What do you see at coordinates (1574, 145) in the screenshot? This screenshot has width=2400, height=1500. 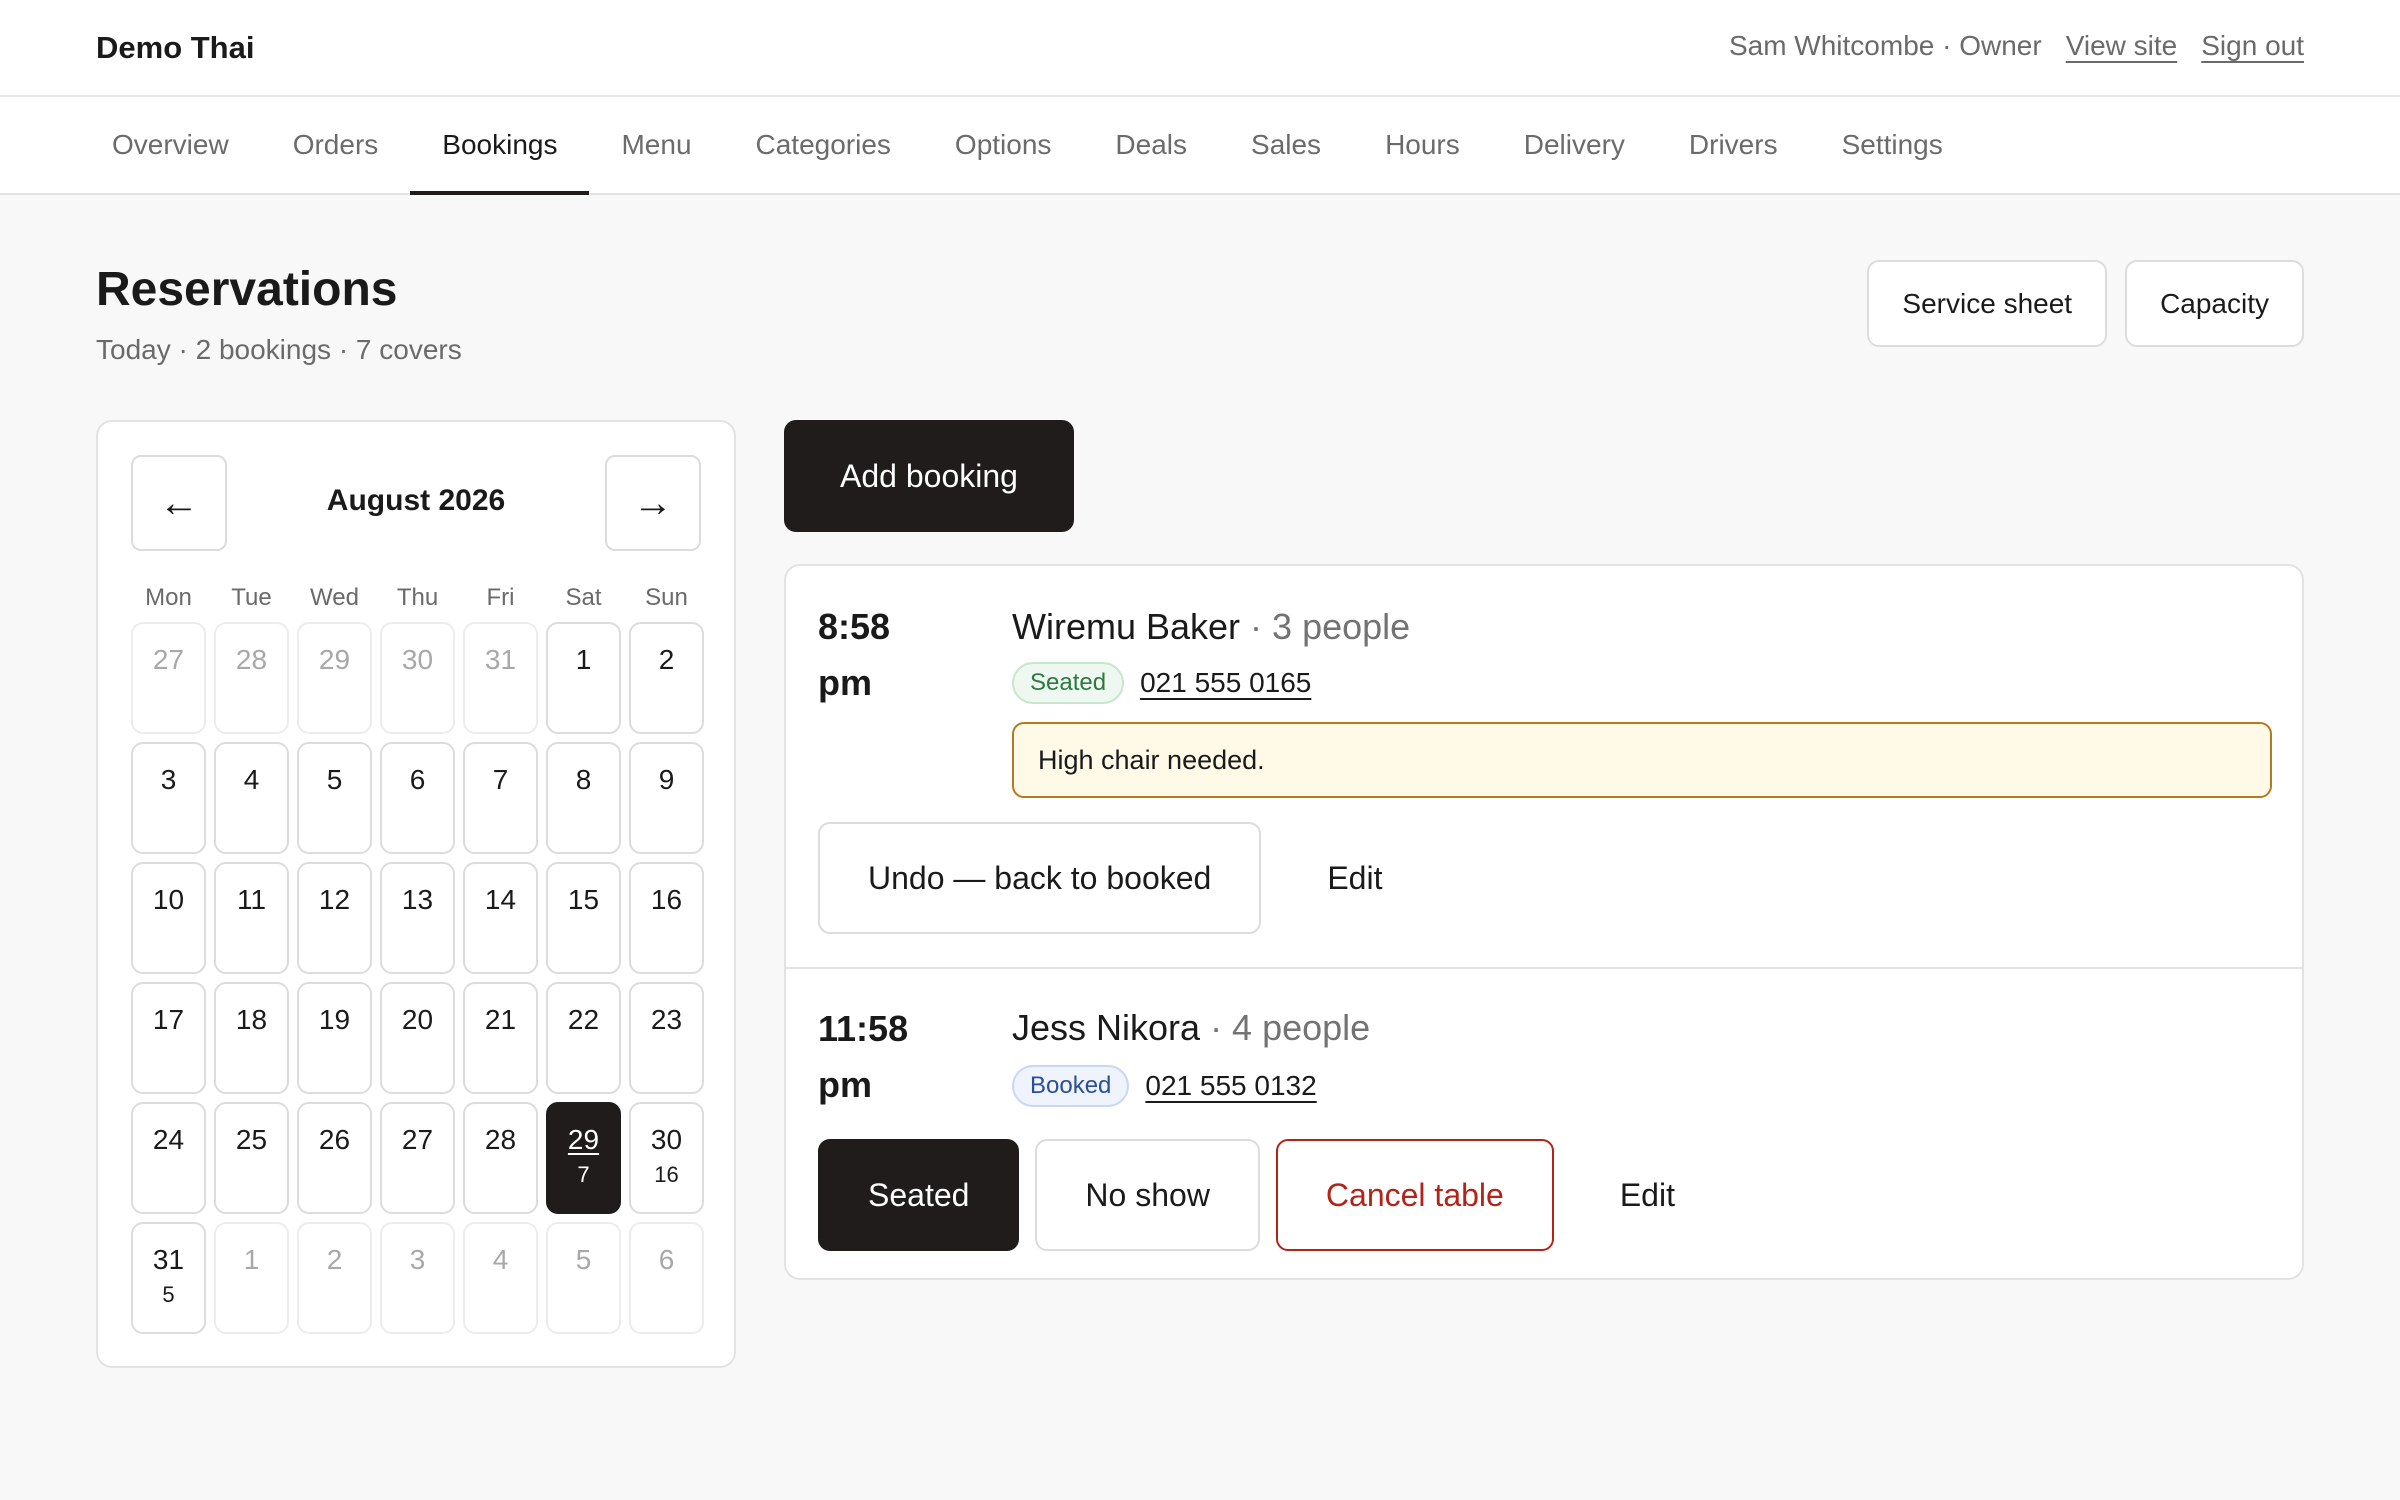 I see `tab-delivery: Delivery` at bounding box center [1574, 145].